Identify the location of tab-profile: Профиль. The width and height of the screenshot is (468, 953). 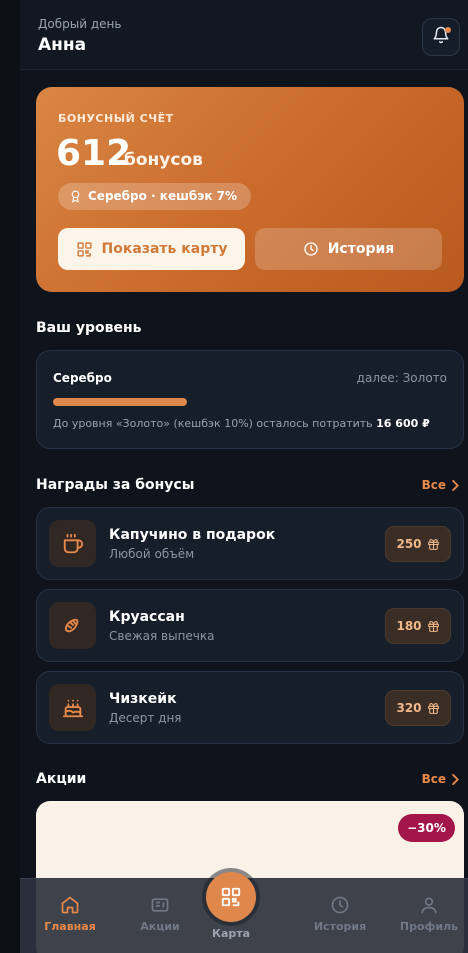
(426, 914).